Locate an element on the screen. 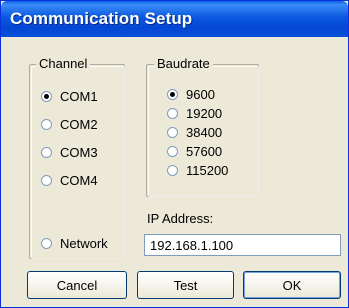 This screenshot has width=349, height=308. baudrate-option-57600: 57600 is located at coordinates (194, 151).